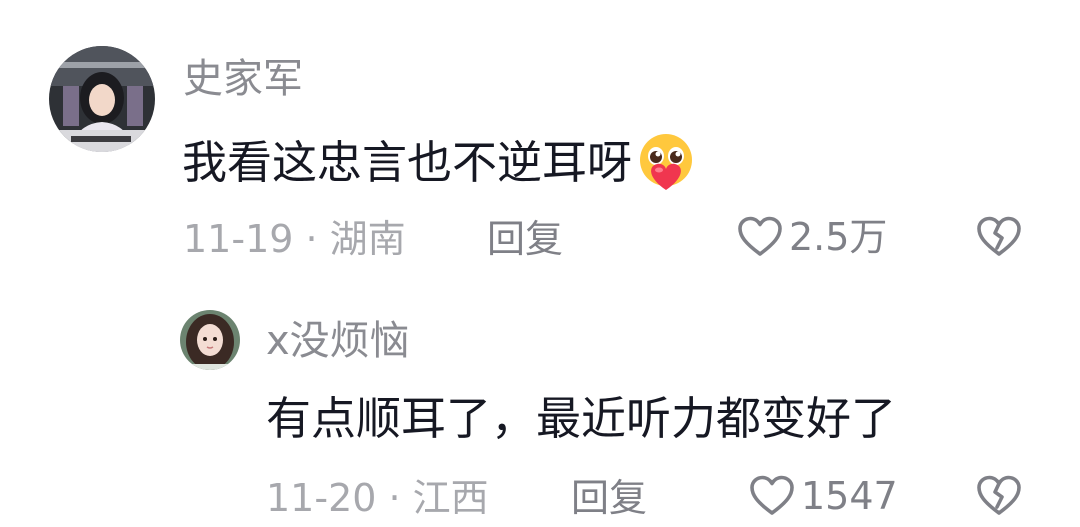 The width and height of the screenshot is (1080, 527). What do you see at coordinates (294, 239) in the screenshot?
I see `comment-date-location: 11-19 · 湖南` at bounding box center [294, 239].